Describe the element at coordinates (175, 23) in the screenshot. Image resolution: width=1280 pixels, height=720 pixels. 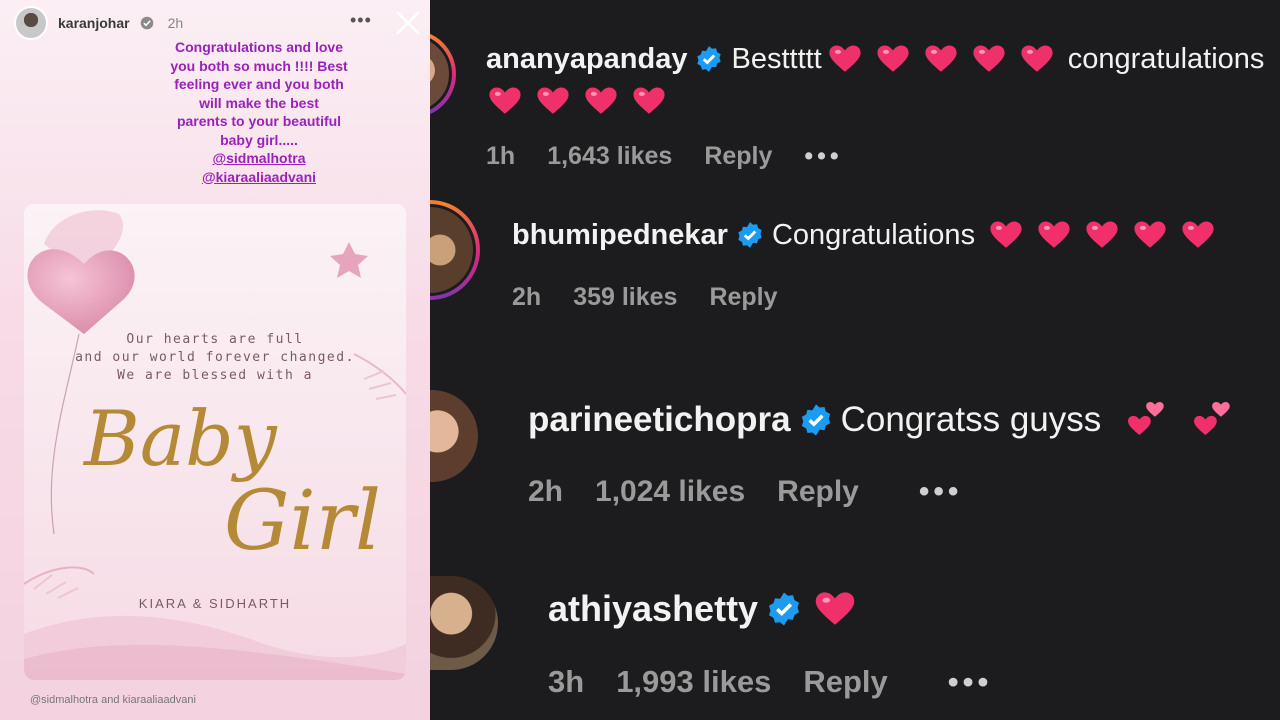
I see `story-time: 2h` at that location.